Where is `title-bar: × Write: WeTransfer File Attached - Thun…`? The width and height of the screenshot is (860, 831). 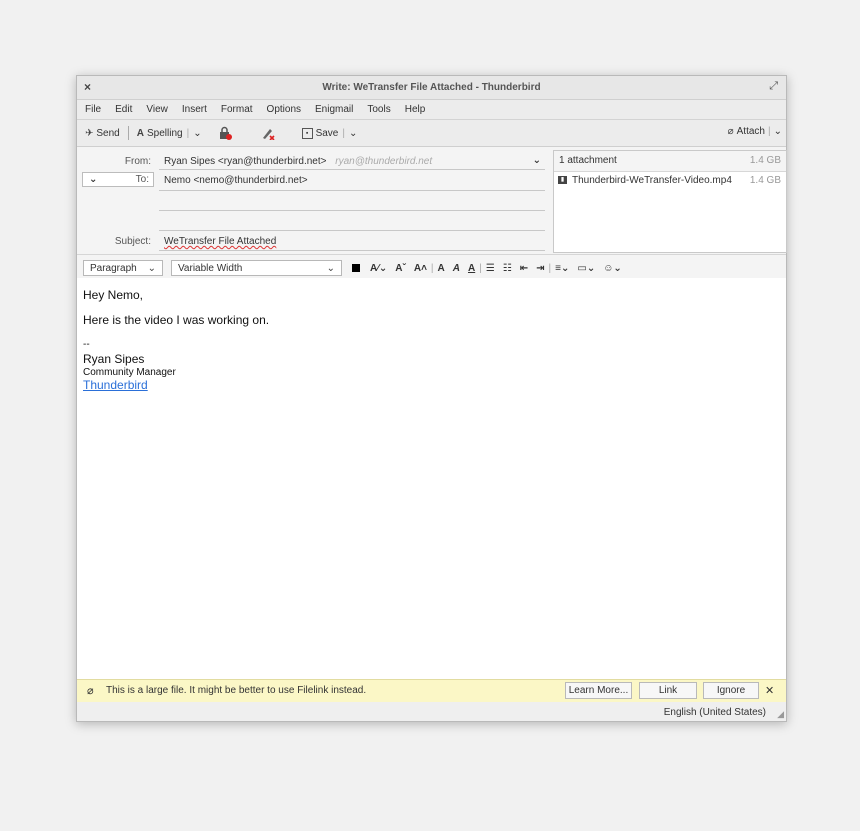 title-bar: × Write: WeTransfer File Attached - Thun… is located at coordinates (431, 88).